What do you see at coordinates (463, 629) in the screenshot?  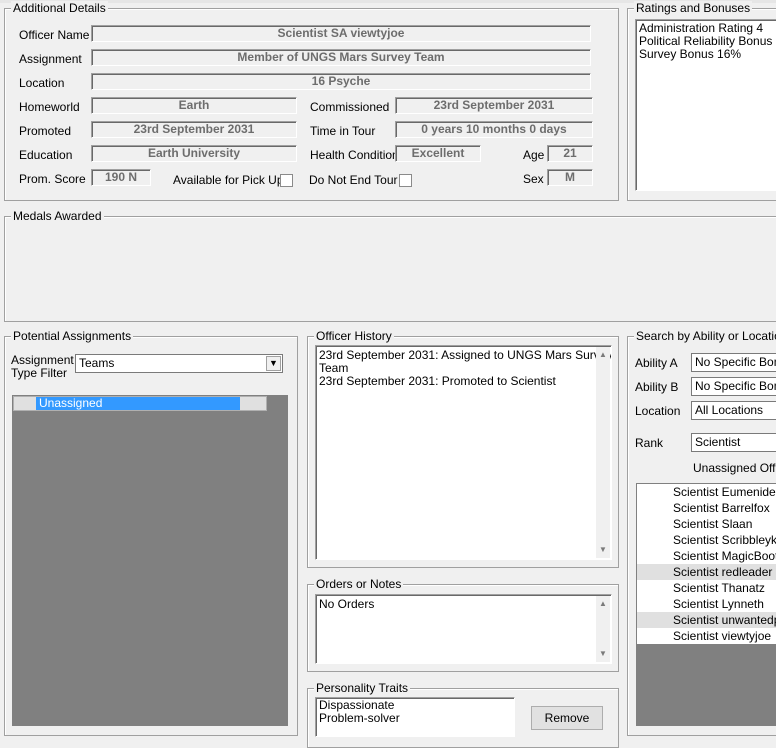 I see `orders-text: No Orders ▲ ▼` at bounding box center [463, 629].